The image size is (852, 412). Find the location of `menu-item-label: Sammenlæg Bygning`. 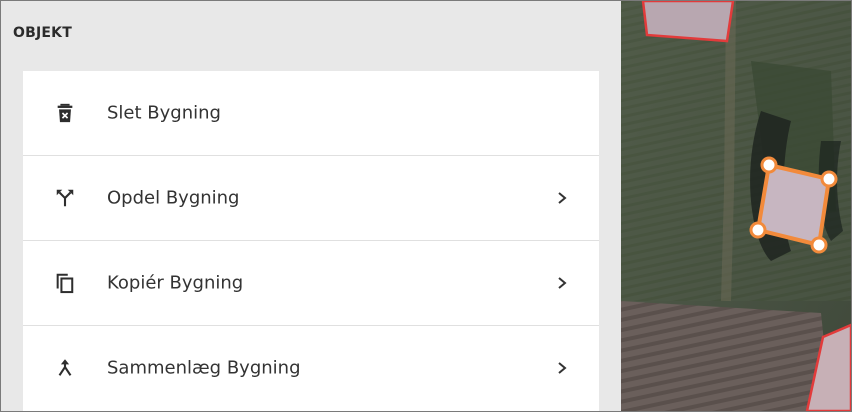

menu-item-label: Sammenlæg Bygning is located at coordinates (204, 368).